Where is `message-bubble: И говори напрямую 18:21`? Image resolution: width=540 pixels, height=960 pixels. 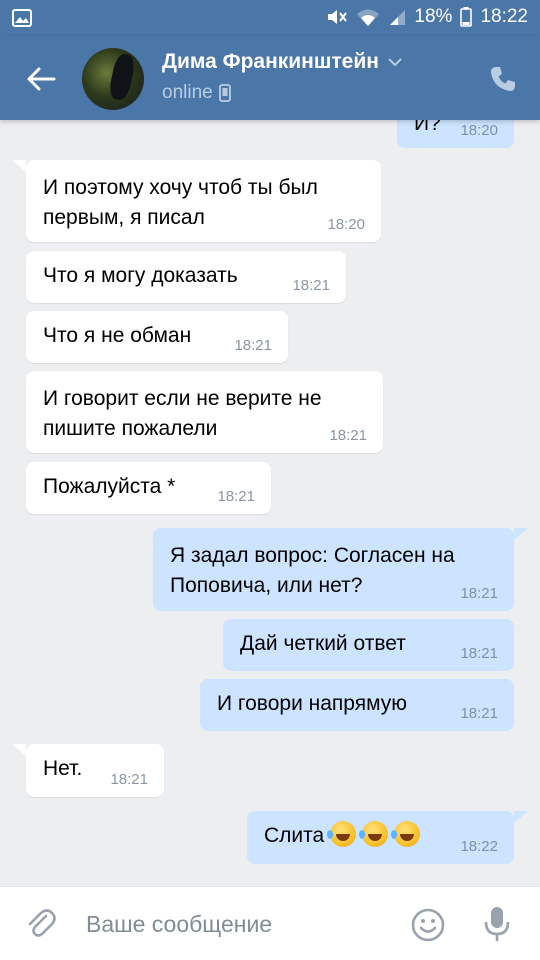 message-bubble: И говори напрямую 18:21 is located at coordinates (357, 705).